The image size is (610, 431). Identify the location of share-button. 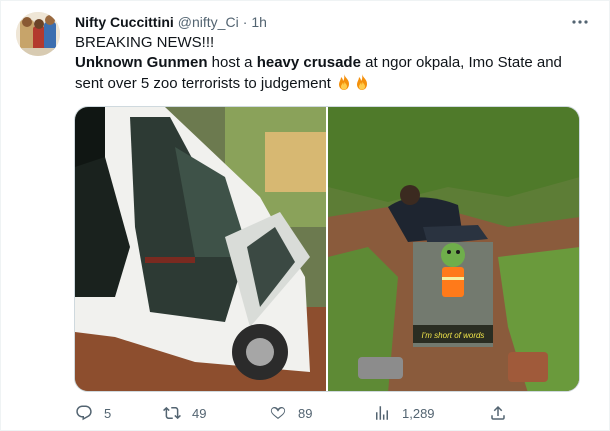
(498, 413).